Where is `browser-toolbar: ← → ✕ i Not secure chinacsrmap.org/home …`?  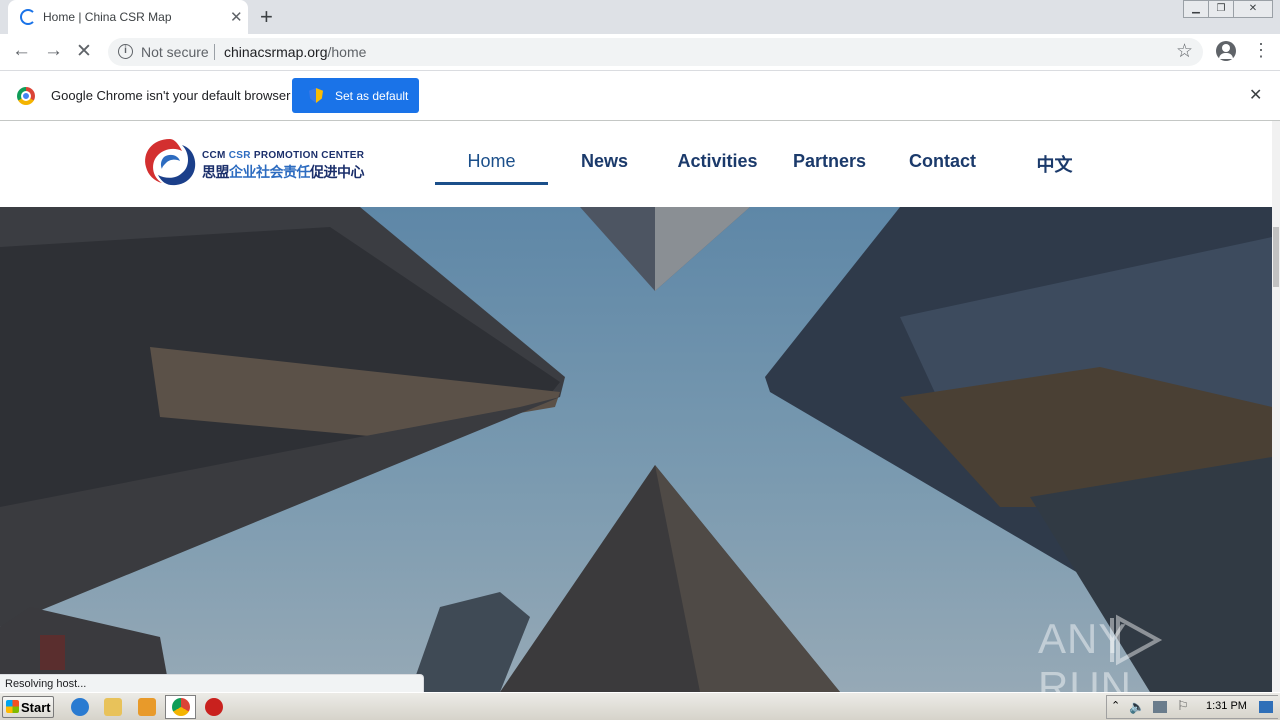
browser-toolbar: ← → ✕ i Not secure chinacsrmap.org/home … is located at coordinates (640, 52).